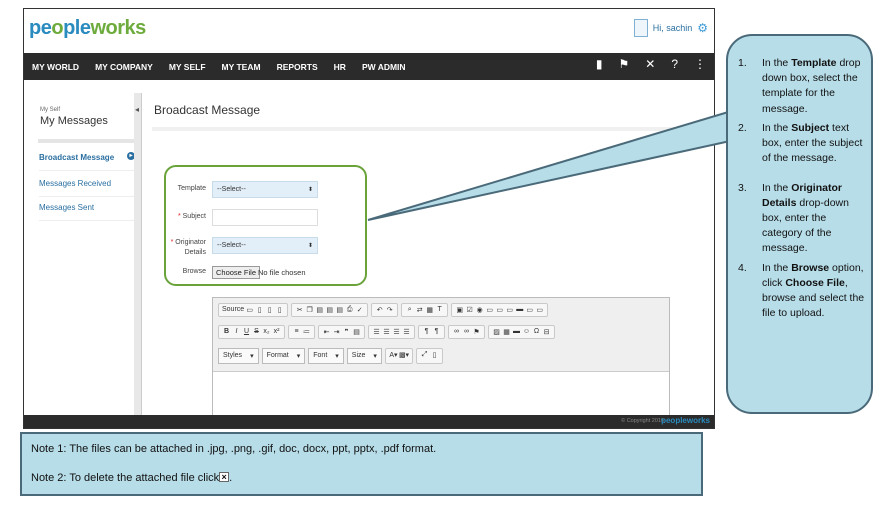 This screenshot has height=509, width=880. I want to click on cut-icon: ✂, so click(299, 310).